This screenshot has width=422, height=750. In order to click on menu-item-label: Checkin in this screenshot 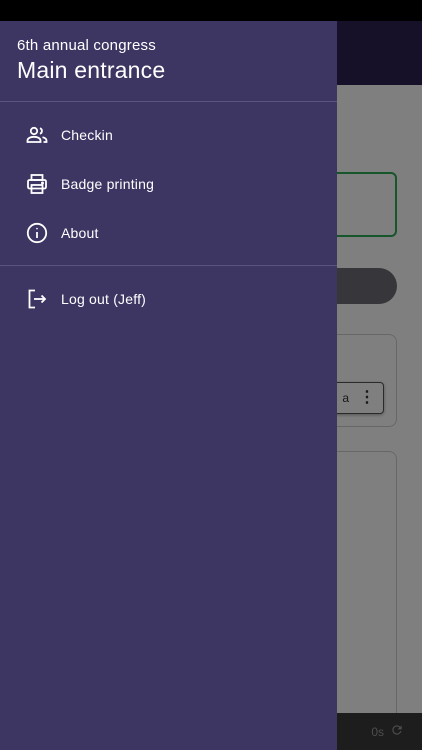, I will do `click(87, 134)`.